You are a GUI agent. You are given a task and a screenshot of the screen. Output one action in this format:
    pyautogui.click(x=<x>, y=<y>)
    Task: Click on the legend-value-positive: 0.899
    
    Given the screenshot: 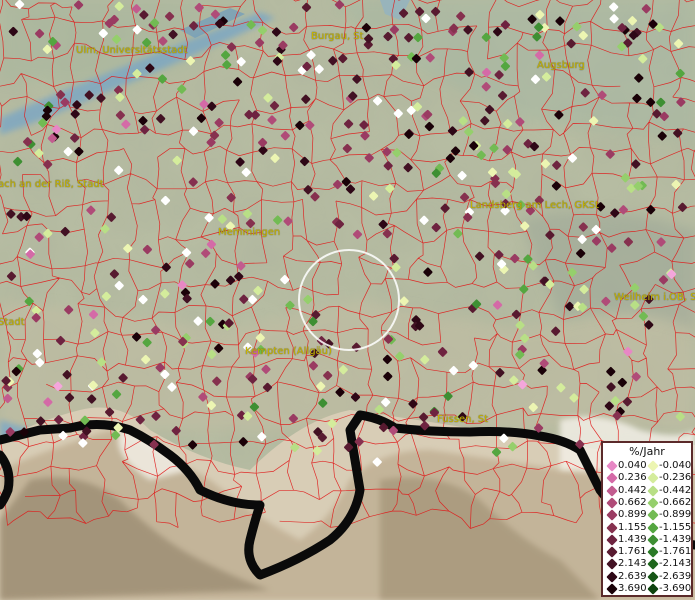 What is the action you would take?
    pyautogui.click(x=632, y=515)
    